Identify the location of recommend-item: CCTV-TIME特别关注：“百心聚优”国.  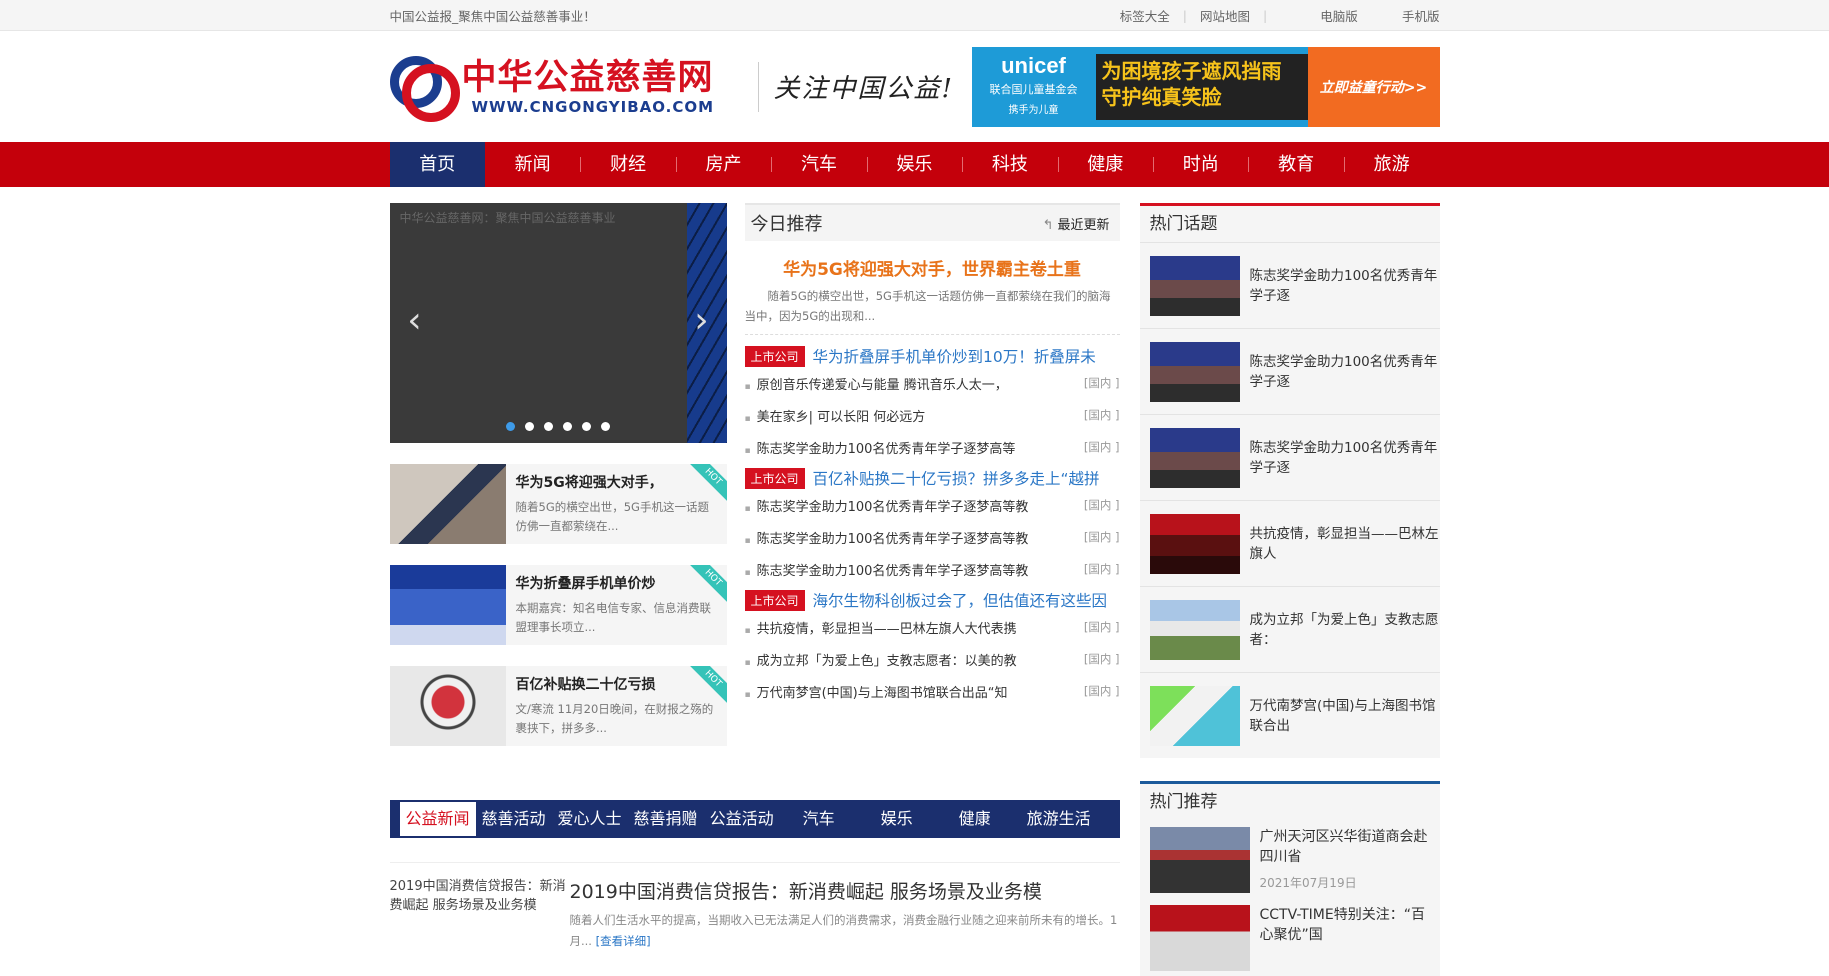
(1290, 937).